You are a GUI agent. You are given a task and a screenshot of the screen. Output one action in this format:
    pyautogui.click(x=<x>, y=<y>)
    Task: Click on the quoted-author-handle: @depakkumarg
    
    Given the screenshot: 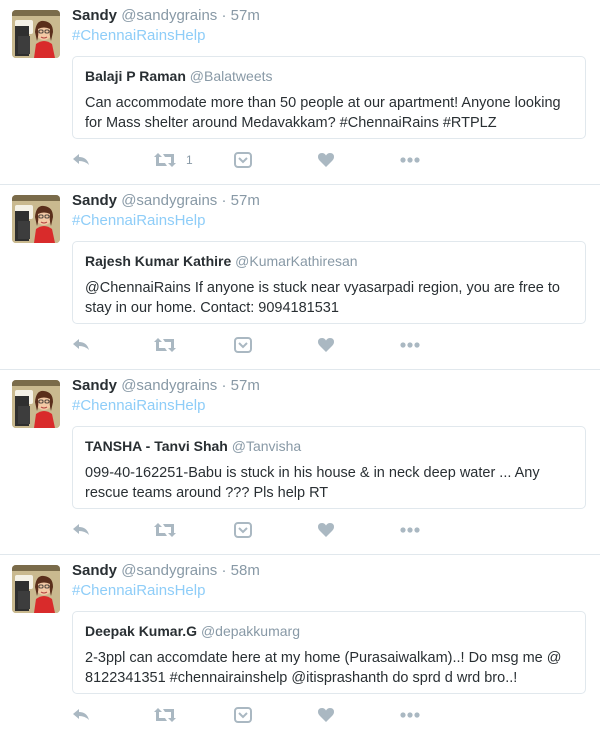 What is the action you would take?
    pyautogui.click(x=250, y=631)
    